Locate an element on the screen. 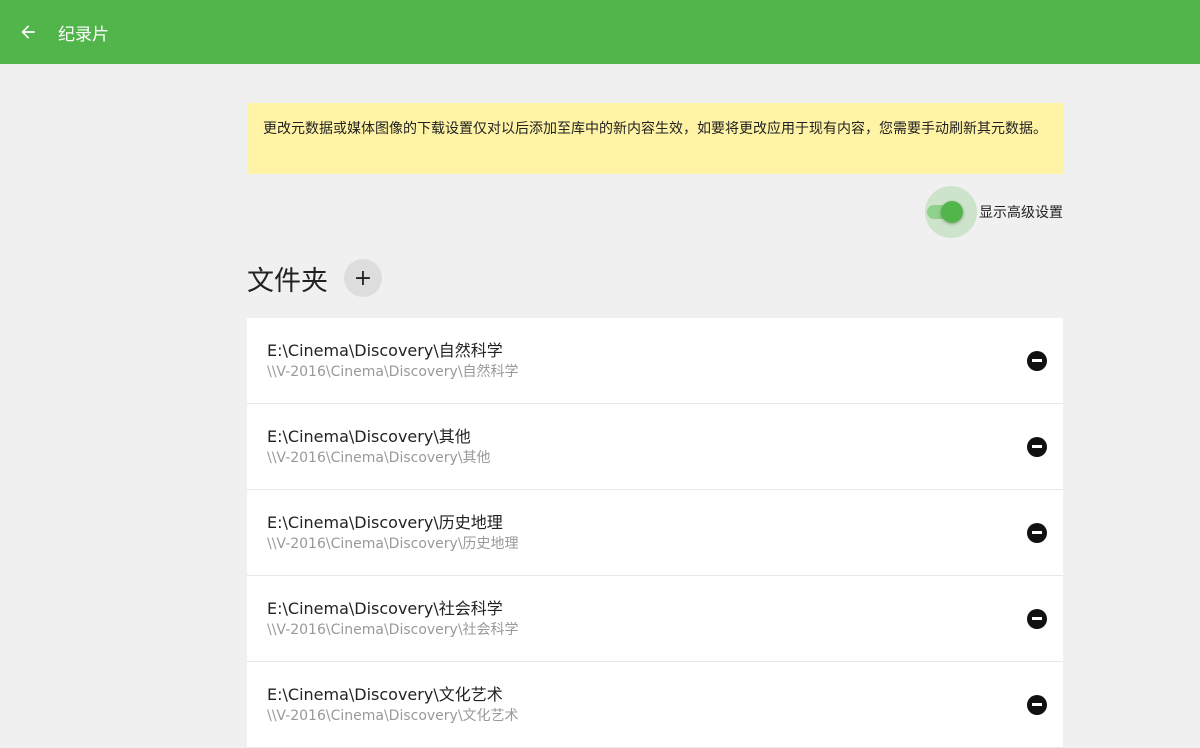  folder-path: E:\Cinema\Discovery\其他 is located at coordinates (369, 436).